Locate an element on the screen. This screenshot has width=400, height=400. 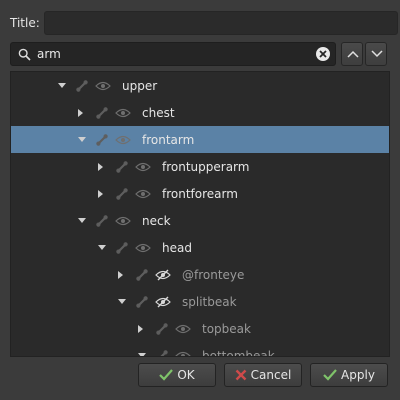
chevron-up-icon is located at coordinates (353, 54).